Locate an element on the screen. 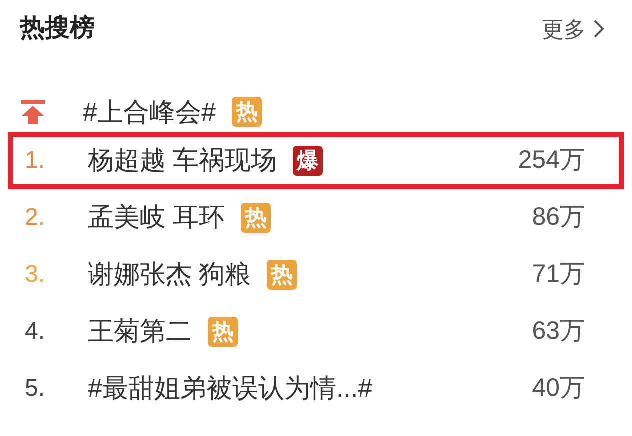 This screenshot has height=436, width=632. search-count: 71万 is located at coordinates (558, 274).